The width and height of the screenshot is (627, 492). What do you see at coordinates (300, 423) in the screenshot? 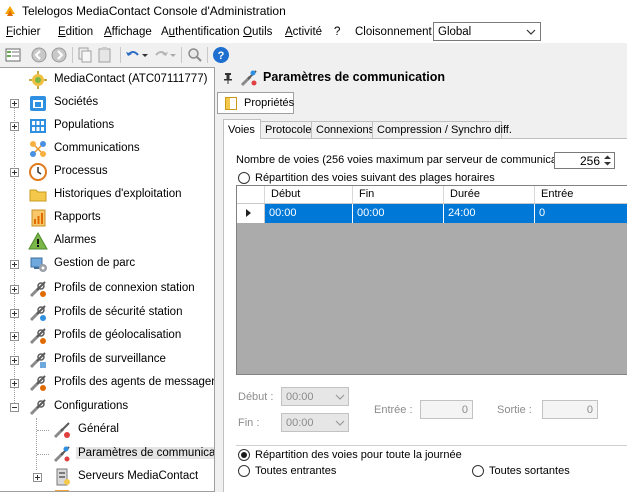
I see `fin-value: 00:00` at bounding box center [300, 423].